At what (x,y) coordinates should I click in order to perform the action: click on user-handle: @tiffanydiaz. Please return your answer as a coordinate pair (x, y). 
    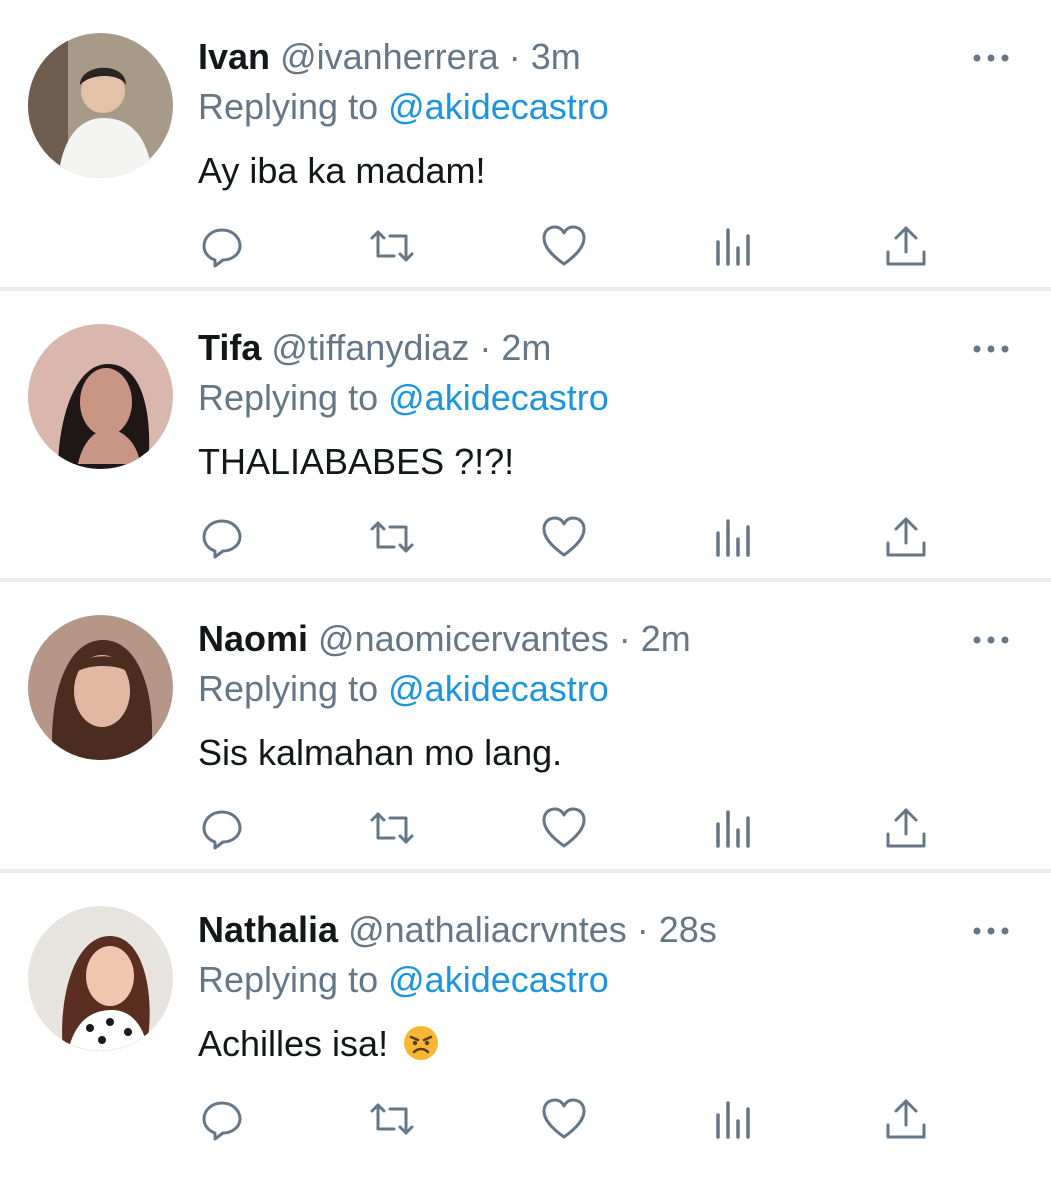
    Looking at the image, I should click on (370, 347).